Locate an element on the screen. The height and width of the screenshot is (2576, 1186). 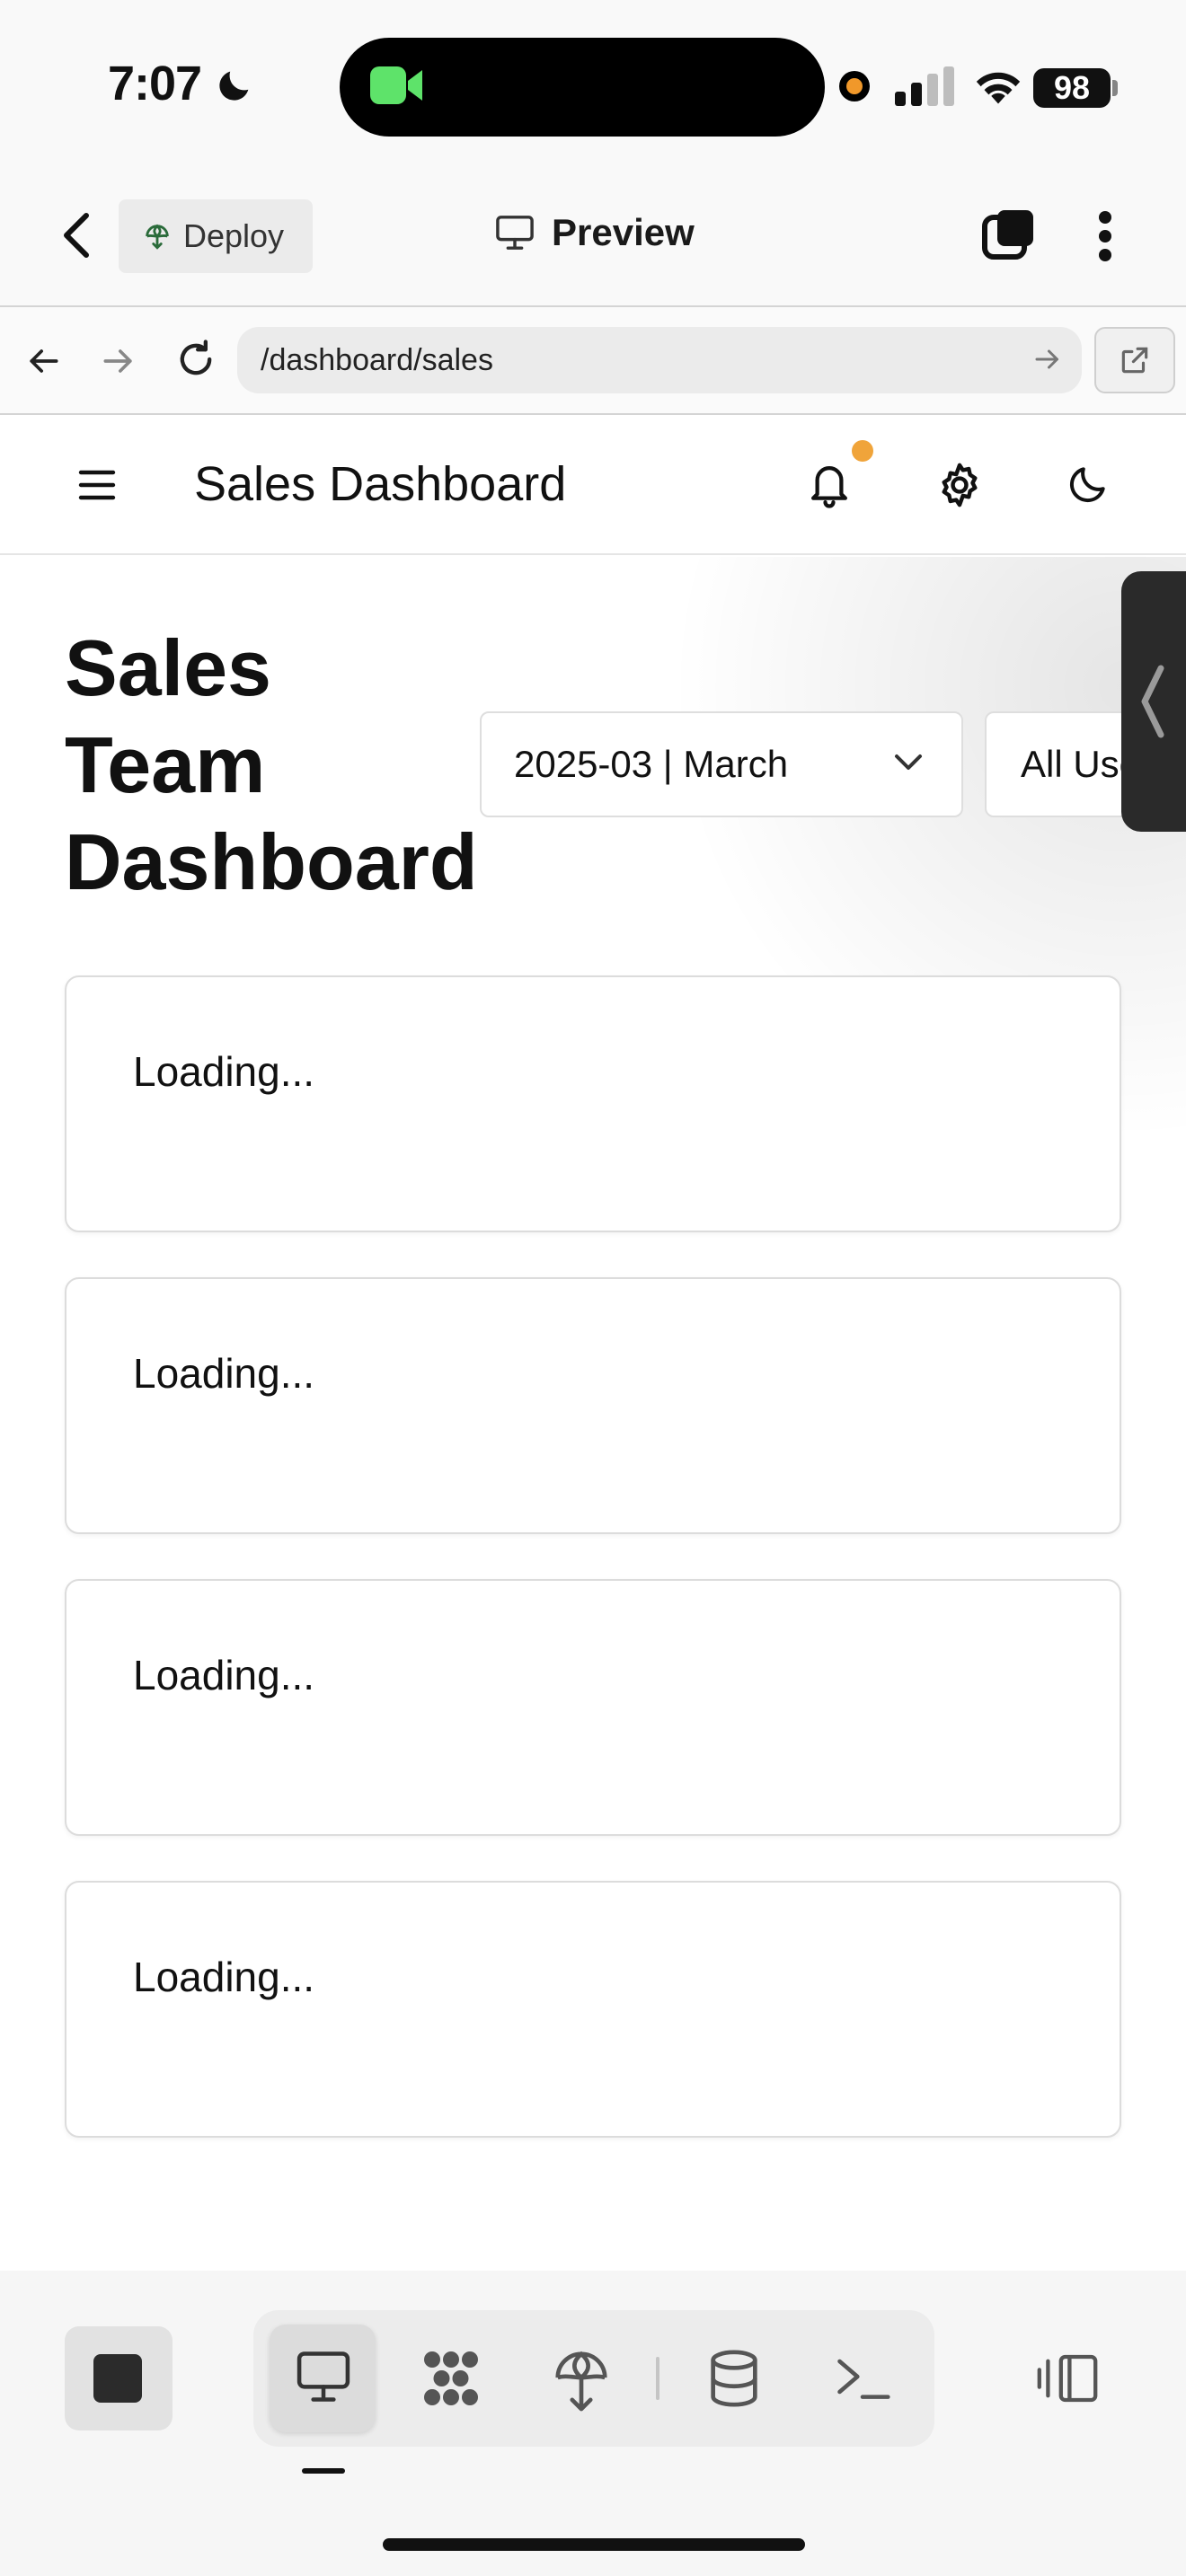
external-link-icon is located at coordinates (1134, 360).